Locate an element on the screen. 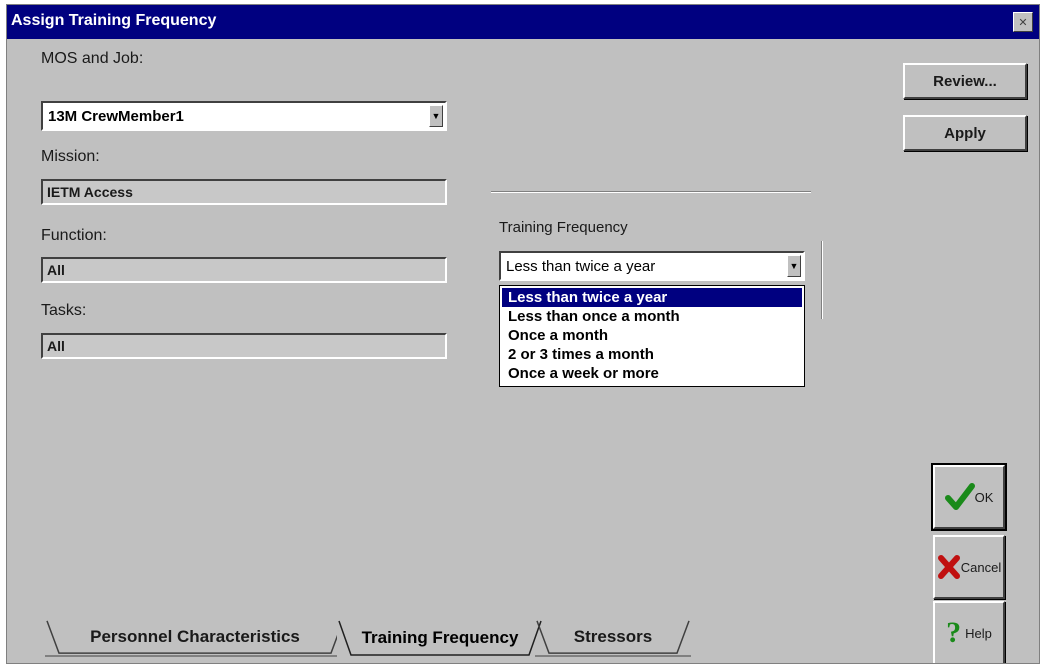  cancel-button: Cancel is located at coordinates (969, 567).